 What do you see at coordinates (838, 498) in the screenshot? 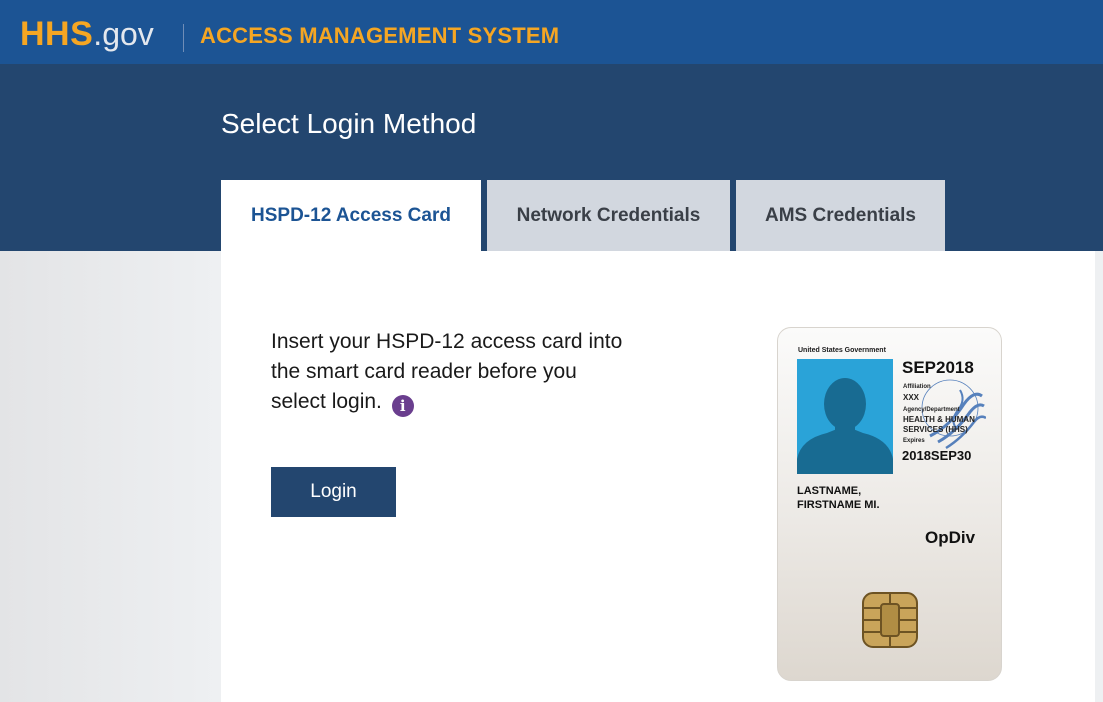
I see `card-name: LASTNAME, FIRSTNAME MI.` at bounding box center [838, 498].